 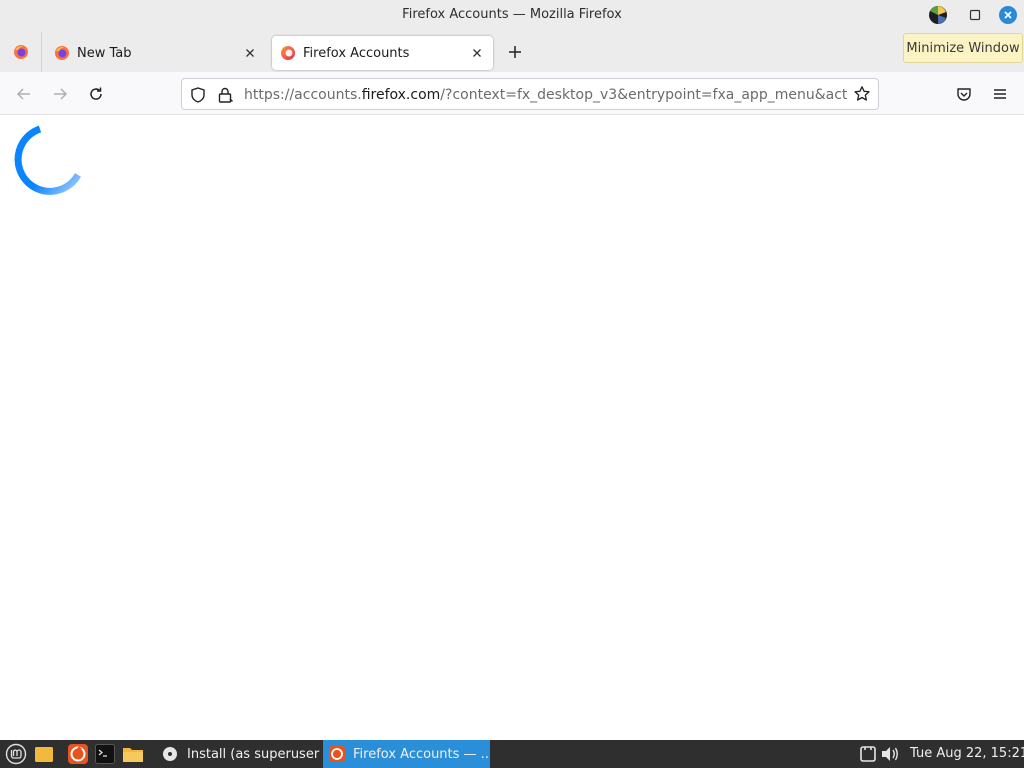 I want to click on network-icon, so click(x=868, y=754).